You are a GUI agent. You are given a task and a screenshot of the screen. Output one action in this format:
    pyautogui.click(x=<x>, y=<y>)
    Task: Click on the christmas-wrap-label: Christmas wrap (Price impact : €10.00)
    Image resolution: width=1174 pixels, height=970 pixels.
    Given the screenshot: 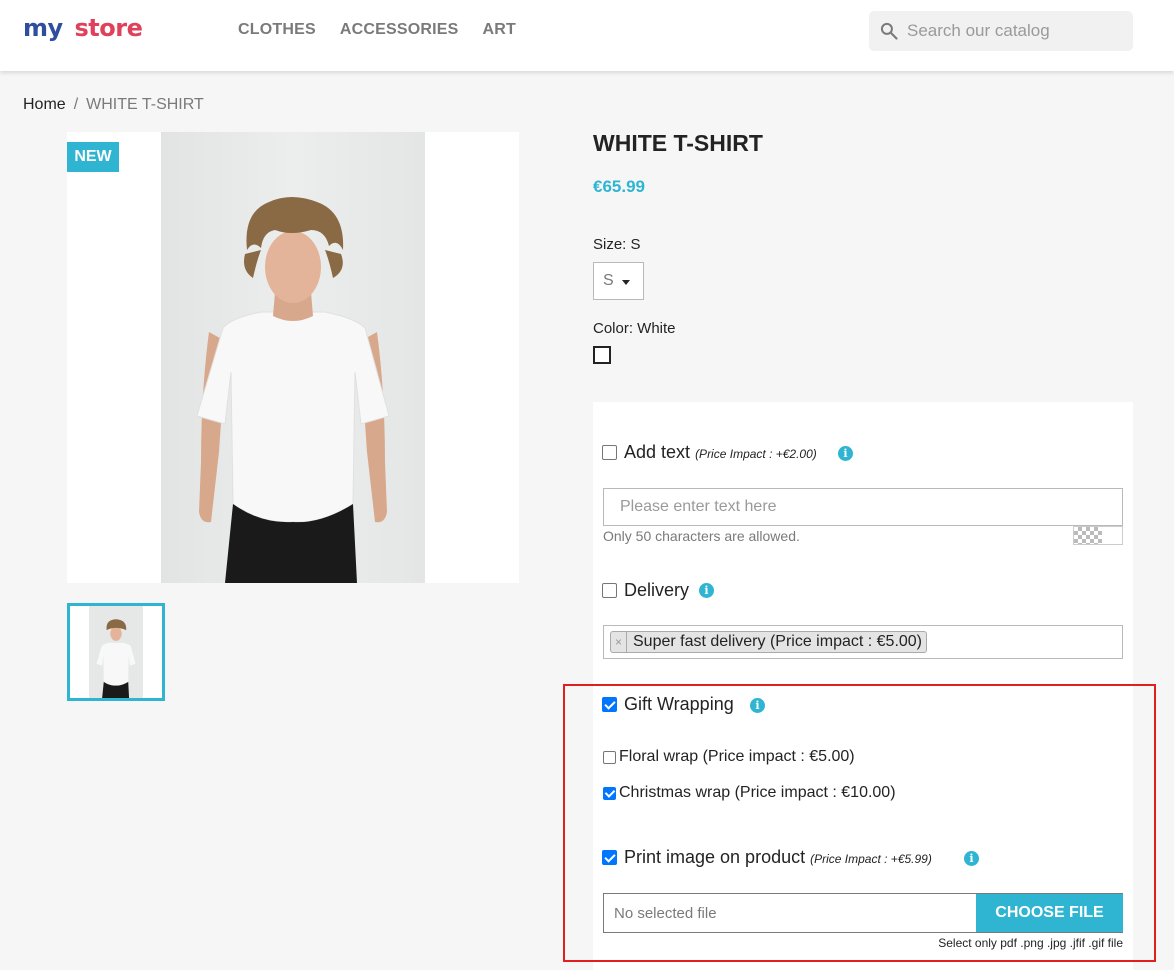 What is the action you would take?
    pyautogui.click(x=757, y=792)
    